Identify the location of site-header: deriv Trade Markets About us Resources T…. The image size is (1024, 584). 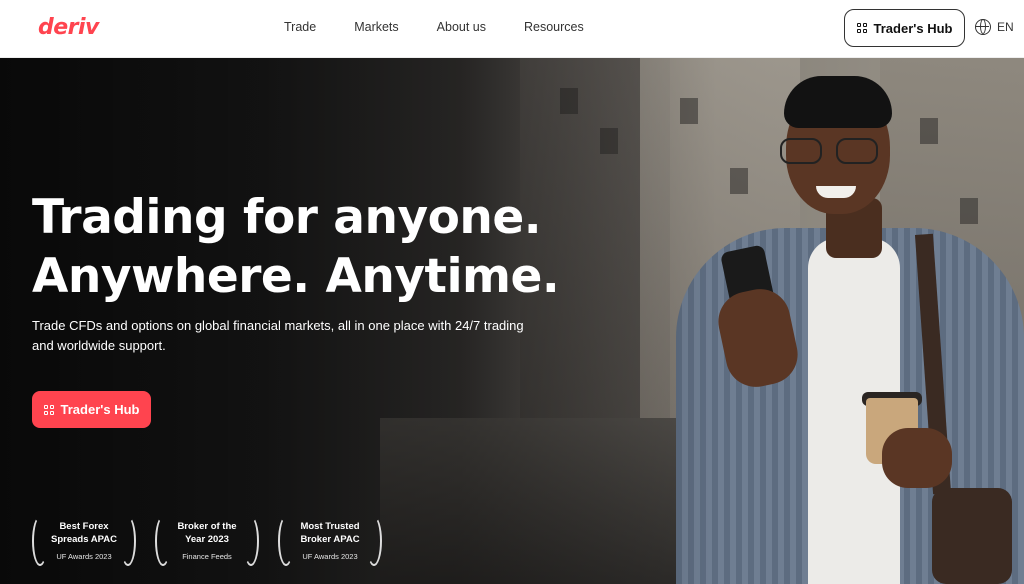
(512, 29).